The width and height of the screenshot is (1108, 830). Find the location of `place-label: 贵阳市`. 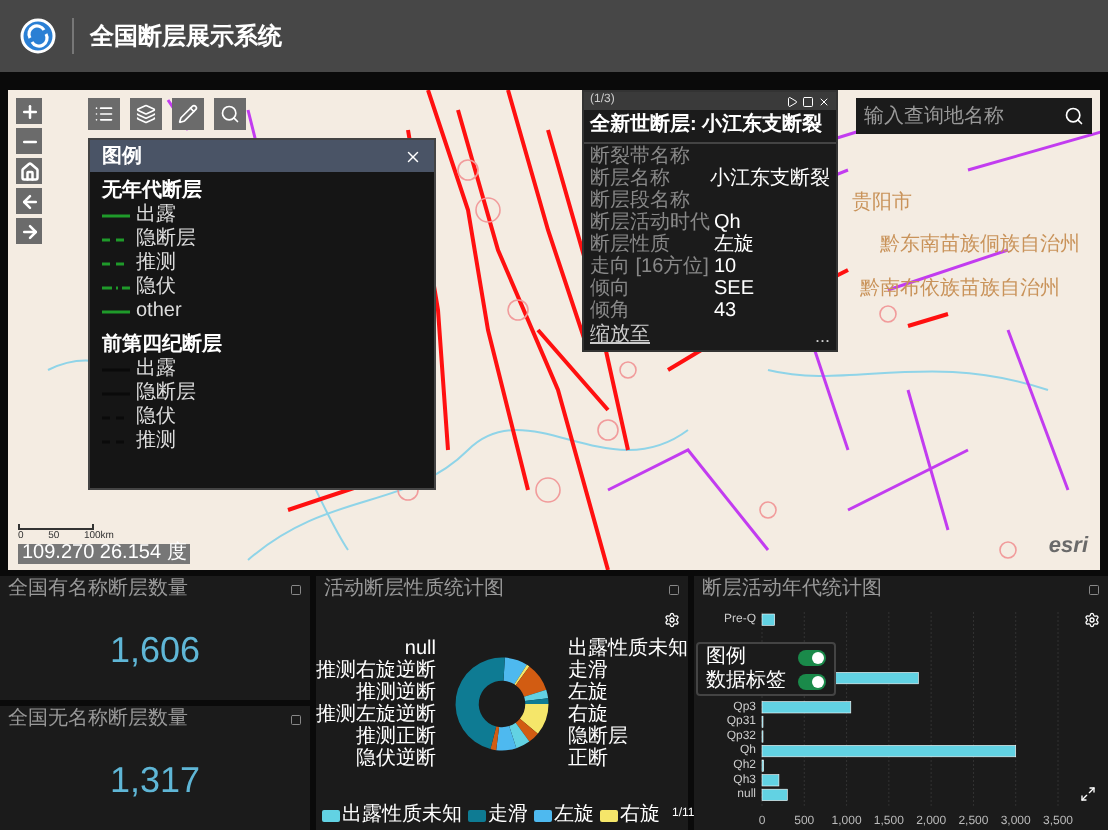

place-label: 贵阳市 is located at coordinates (882, 204).